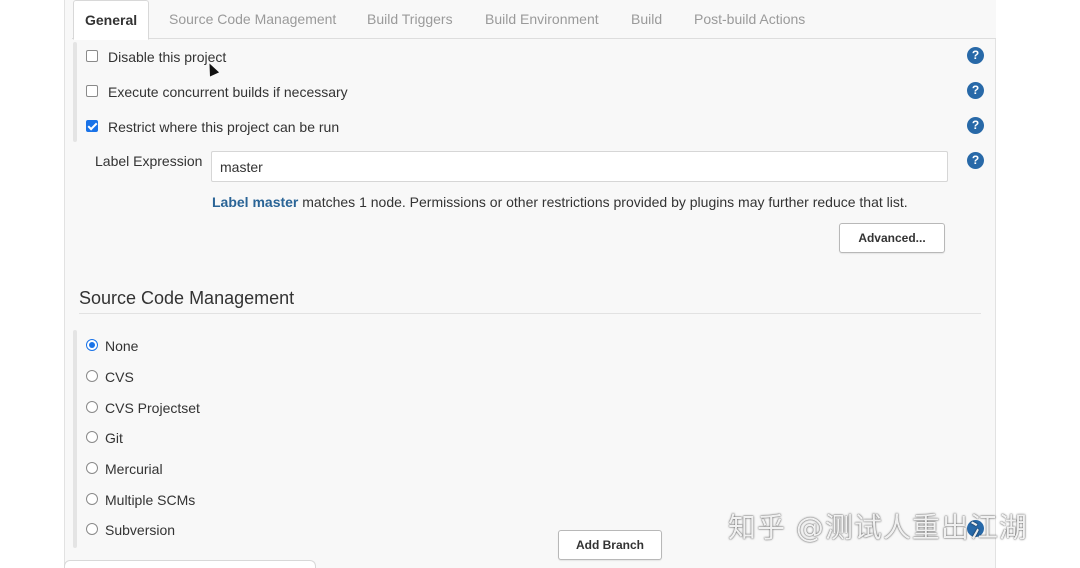 Image resolution: width=1080 pixels, height=568 pixels. Describe the element at coordinates (134, 469) in the screenshot. I see `scm-option-label: Mercurial` at that location.